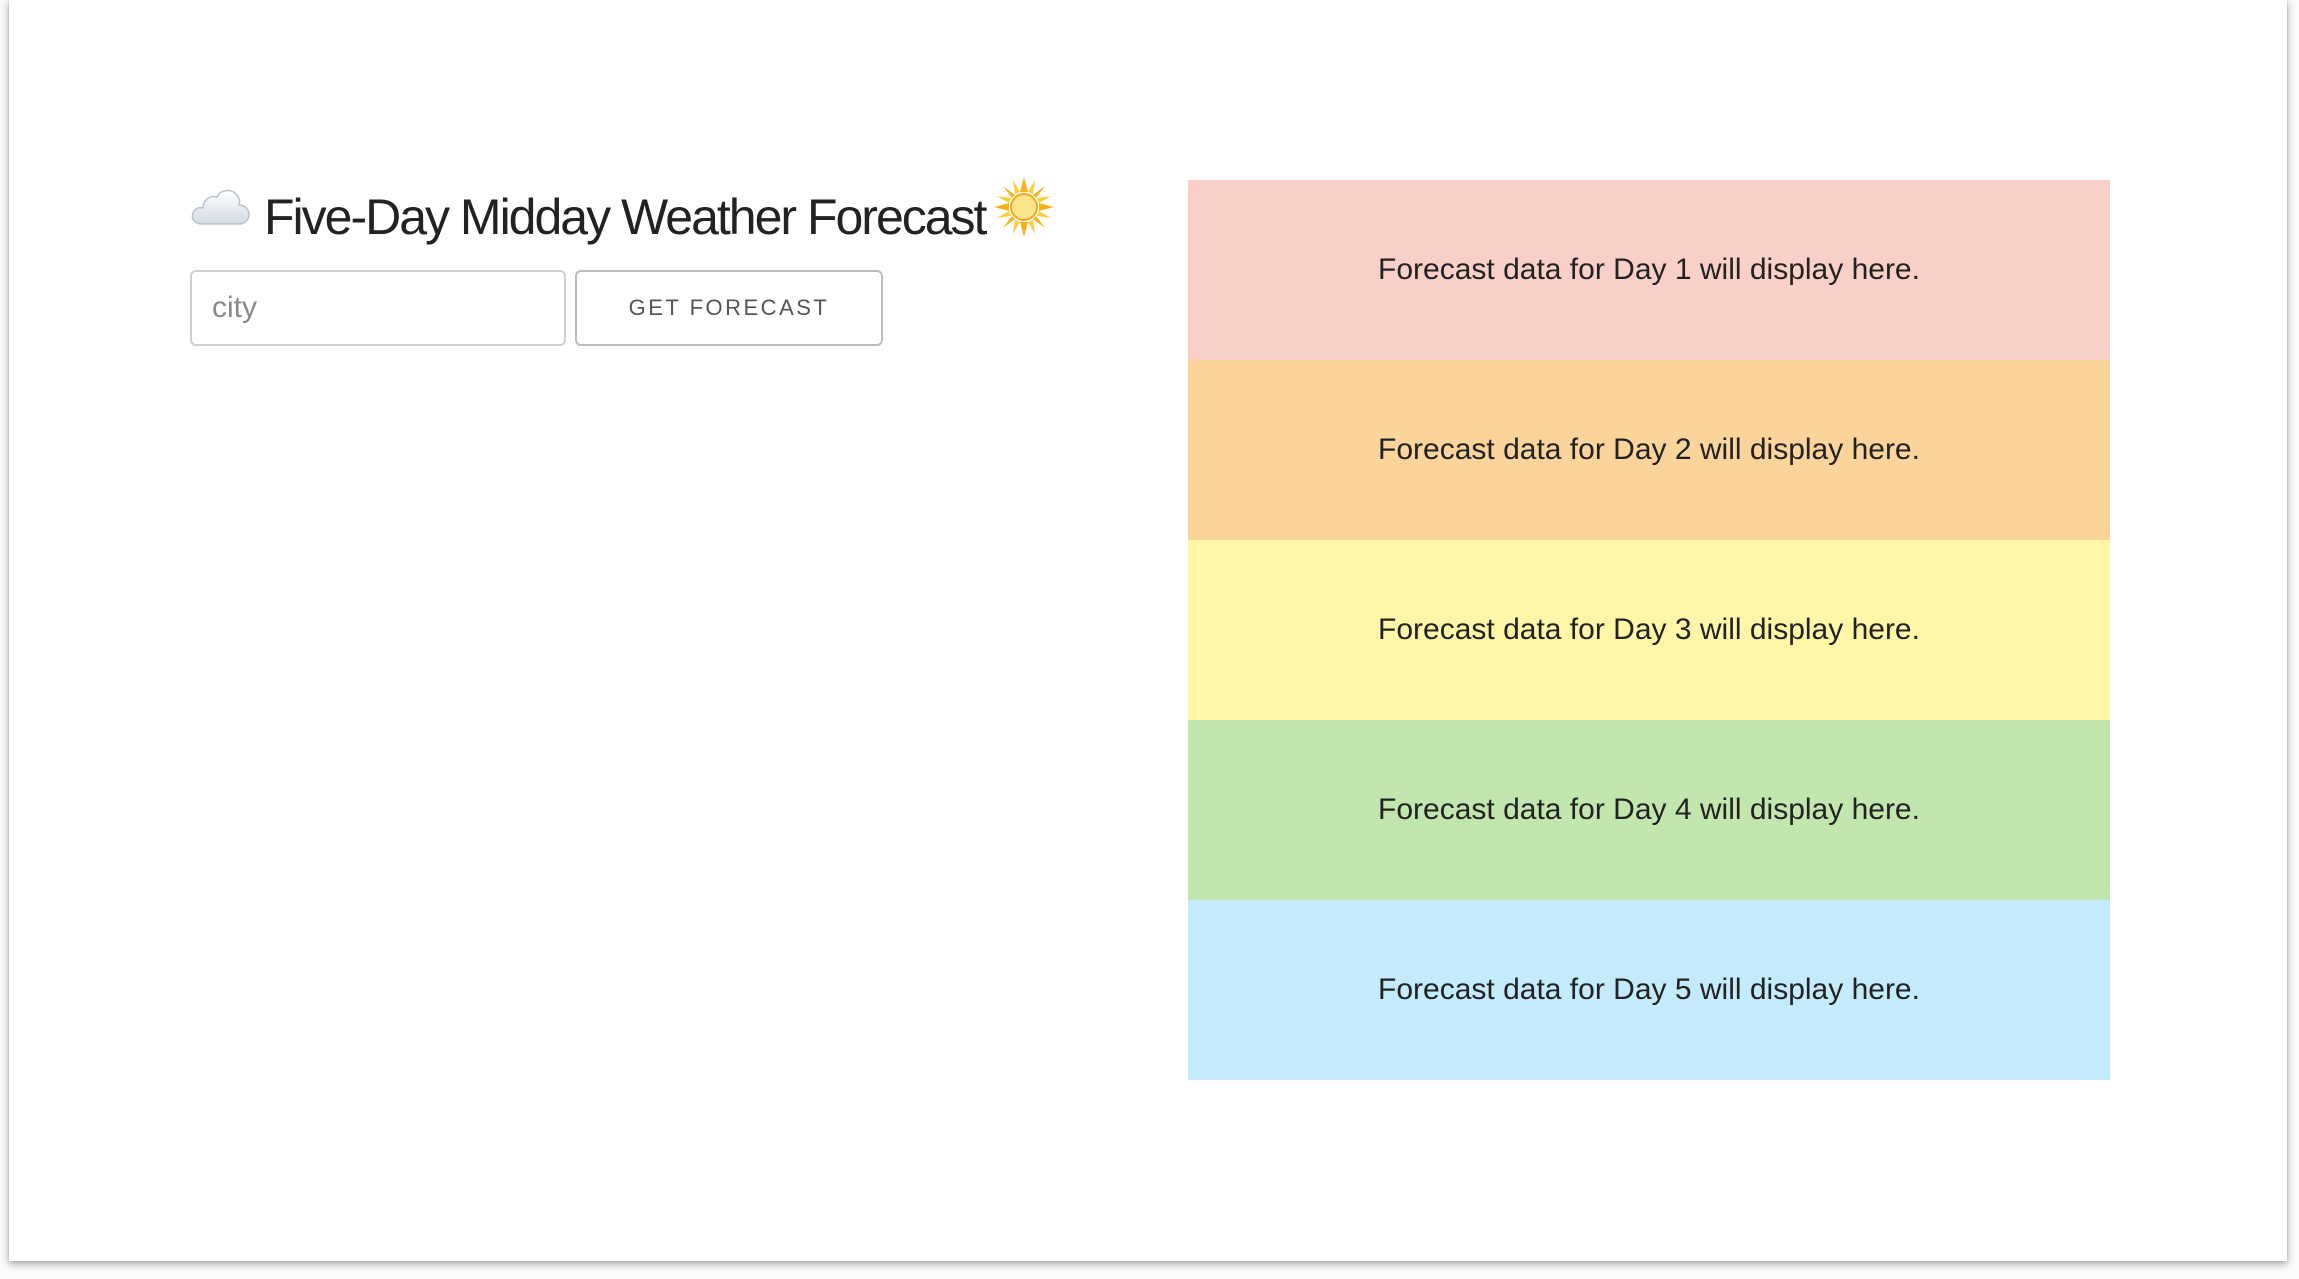 The image size is (2299, 1279). I want to click on page-title: Five-Day Midday Weather Forecast, so click(670, 217).